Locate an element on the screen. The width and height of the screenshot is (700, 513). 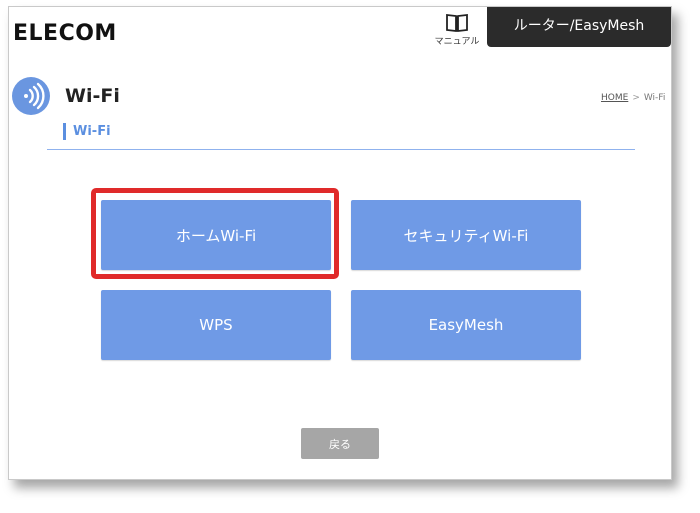
easymesh-button: EasyMesh is located at coordinates (466, 325).